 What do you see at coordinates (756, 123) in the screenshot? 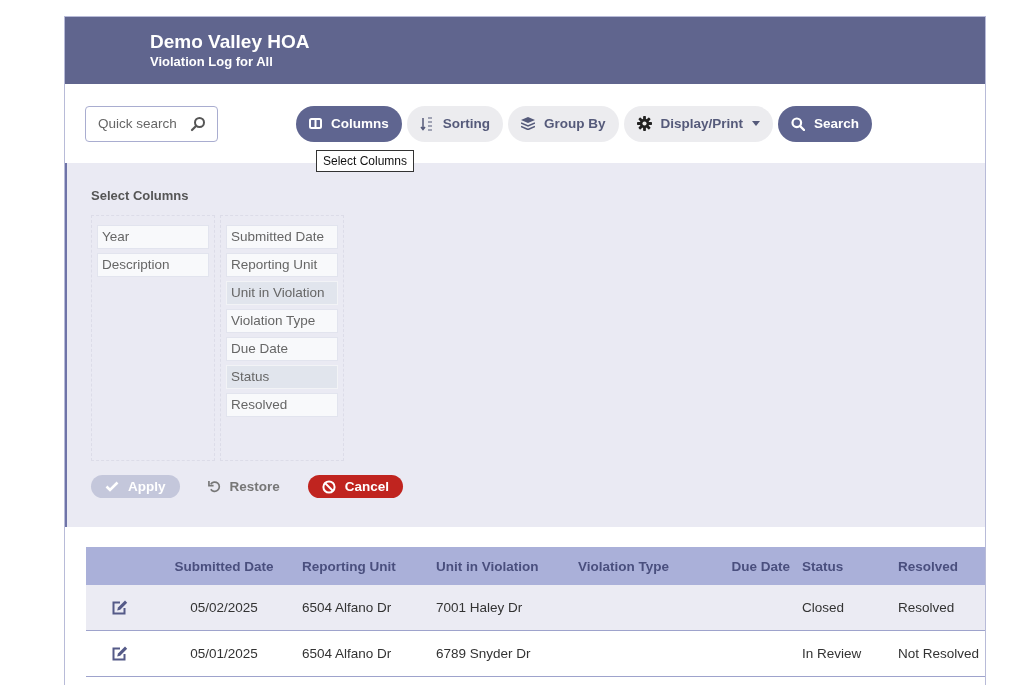
I see `caret-icon` at bounding box center [756, 123].